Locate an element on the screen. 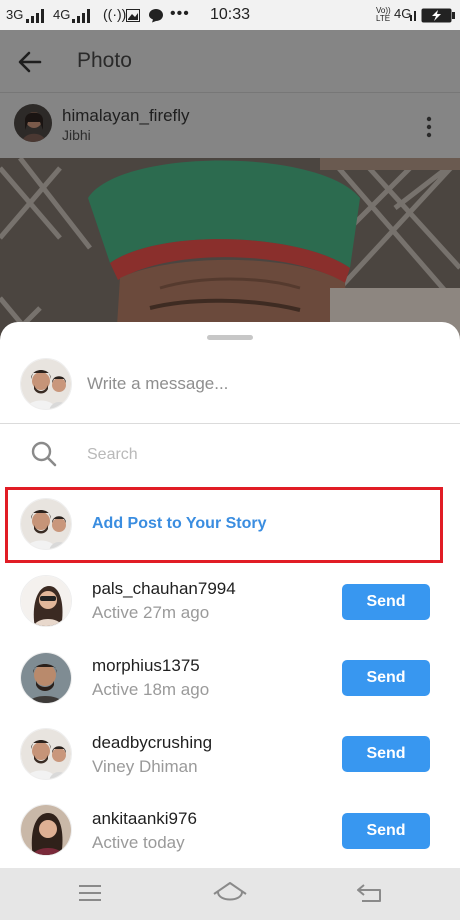  volte-label: Vo)) LTE is located at coordinates (383, 14).